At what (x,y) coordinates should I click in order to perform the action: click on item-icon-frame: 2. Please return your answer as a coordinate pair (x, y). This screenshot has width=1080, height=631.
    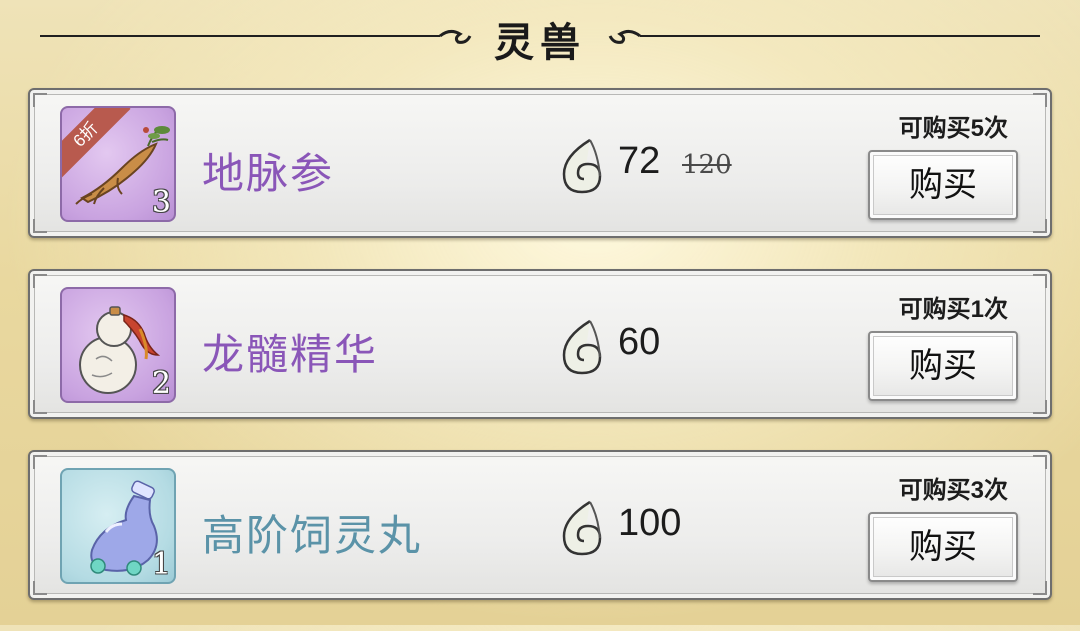
    Looking at the image, I should click on (118, 345).